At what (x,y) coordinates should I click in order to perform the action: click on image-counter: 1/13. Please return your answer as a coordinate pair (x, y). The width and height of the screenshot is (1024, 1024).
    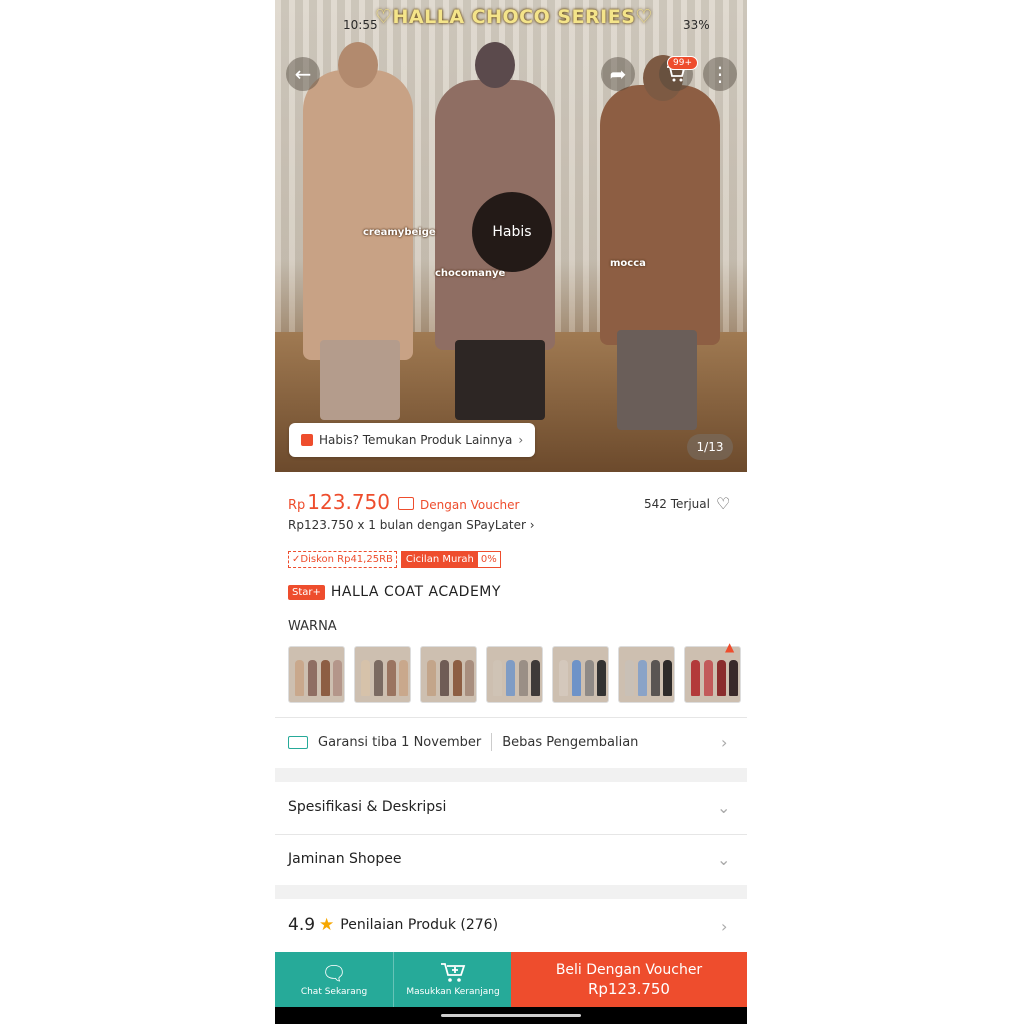
    Looking at the image, I should click on (710, 447).